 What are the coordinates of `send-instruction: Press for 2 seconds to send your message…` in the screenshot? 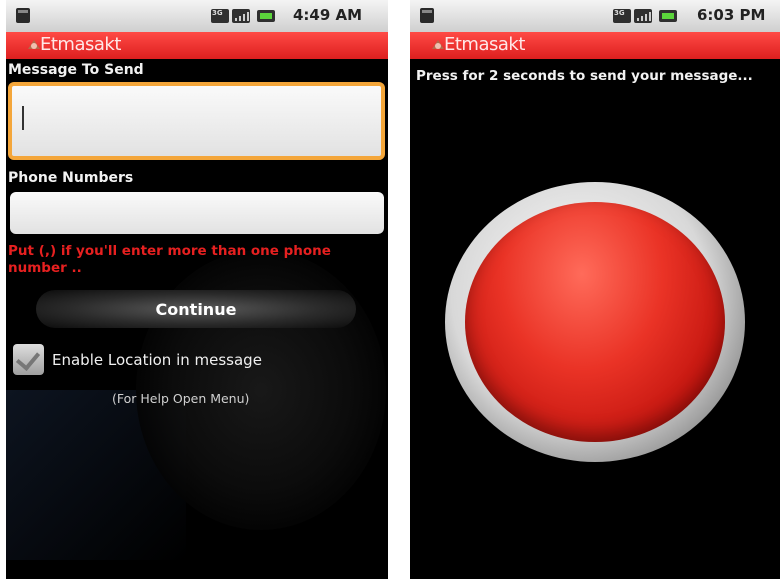 It's located at (584, 76).